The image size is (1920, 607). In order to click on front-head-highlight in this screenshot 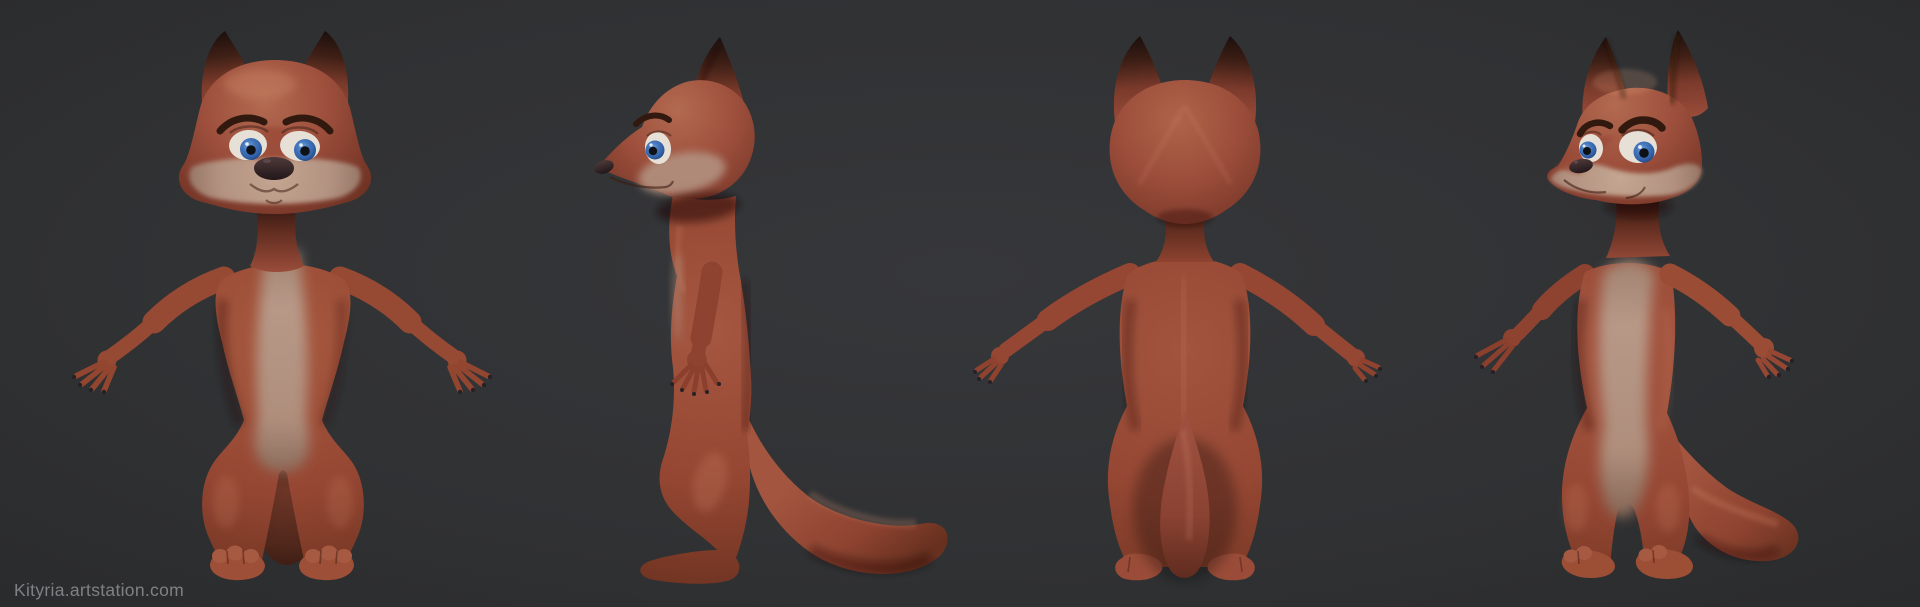, I will do `click(260, 84)`.